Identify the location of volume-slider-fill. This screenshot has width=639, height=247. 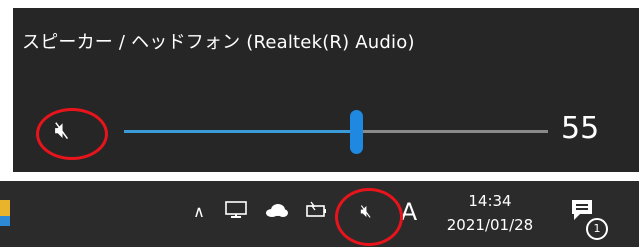
(241, 131).